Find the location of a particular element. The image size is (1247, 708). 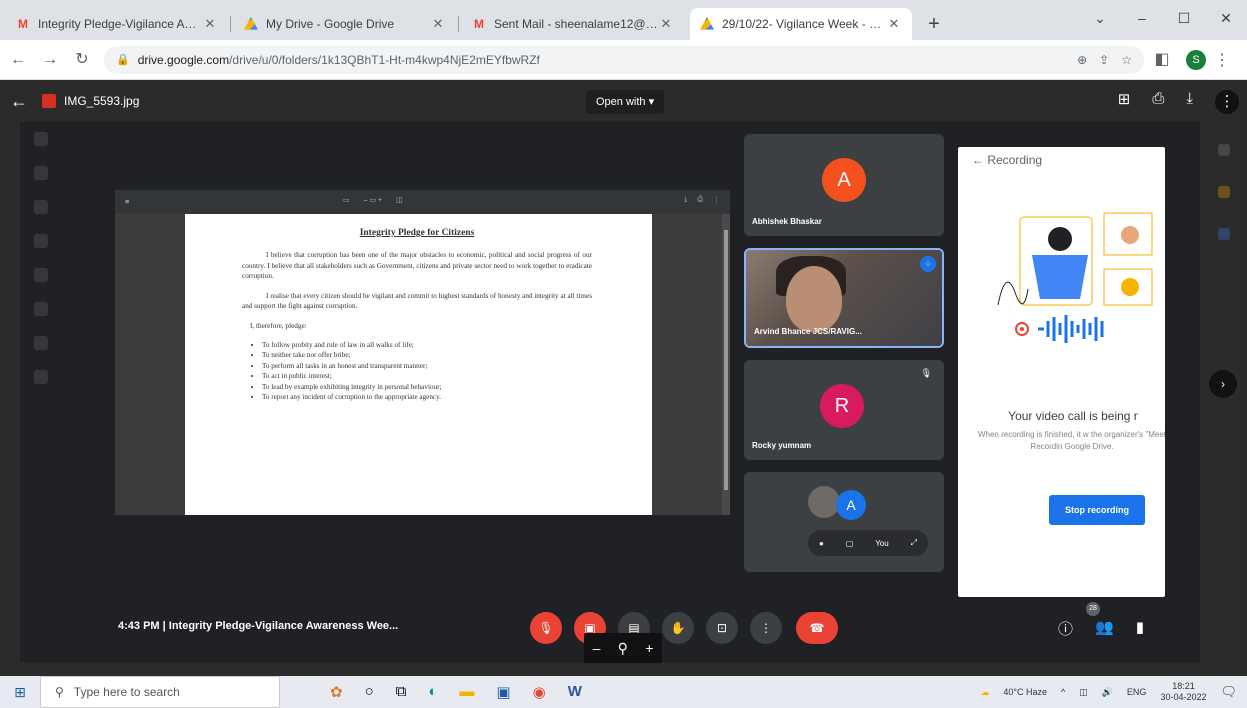

lock-icon: 🔒 is located at coordinates (123, 59).